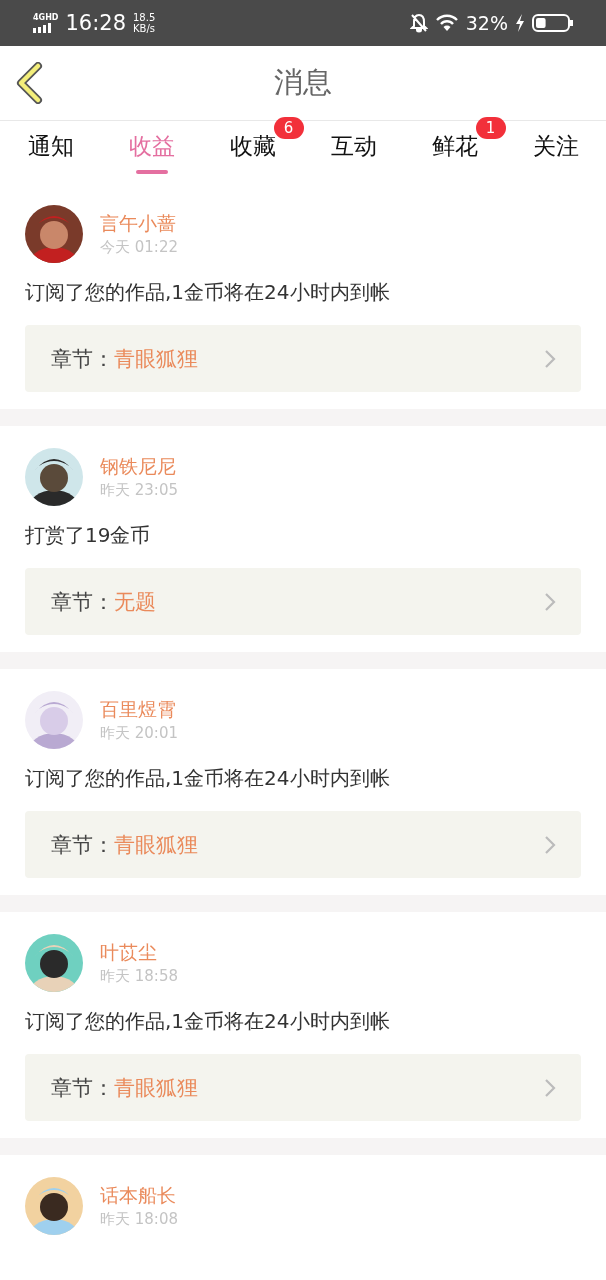 This screenshot has width=606, height=1280. I want to click on network-speed: 18.5, so click(144, 17).